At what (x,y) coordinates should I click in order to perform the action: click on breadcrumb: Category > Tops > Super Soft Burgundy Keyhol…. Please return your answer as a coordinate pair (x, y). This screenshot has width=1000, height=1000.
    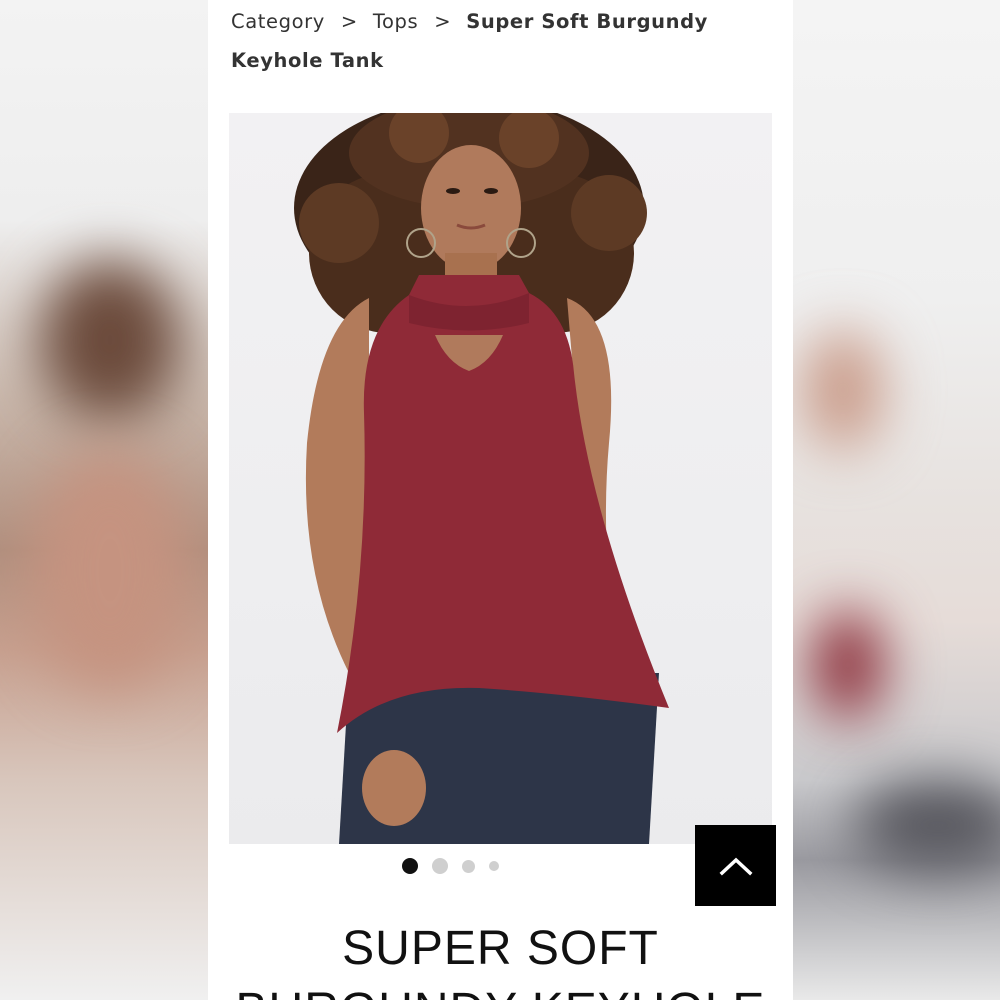
    Looking at the image, I should click on (491, 41).